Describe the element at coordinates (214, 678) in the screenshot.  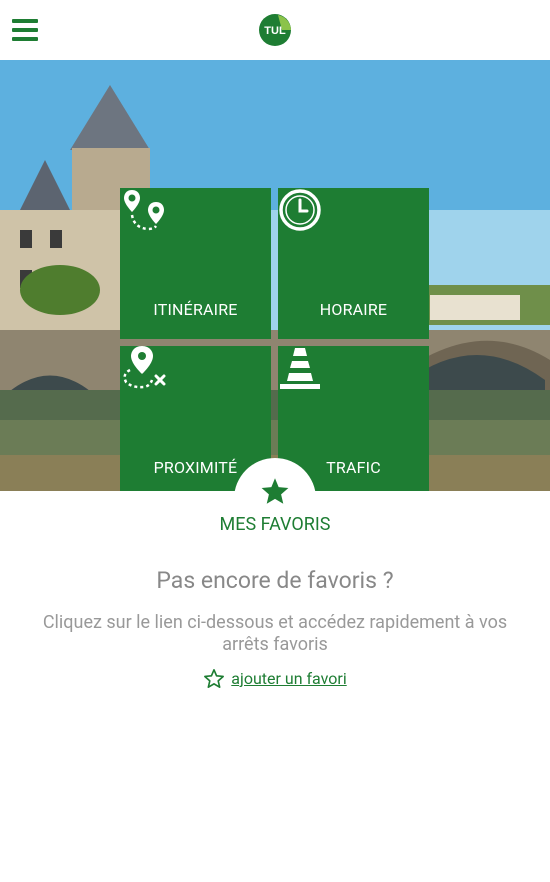
I see `star-outline-icon` at that location.